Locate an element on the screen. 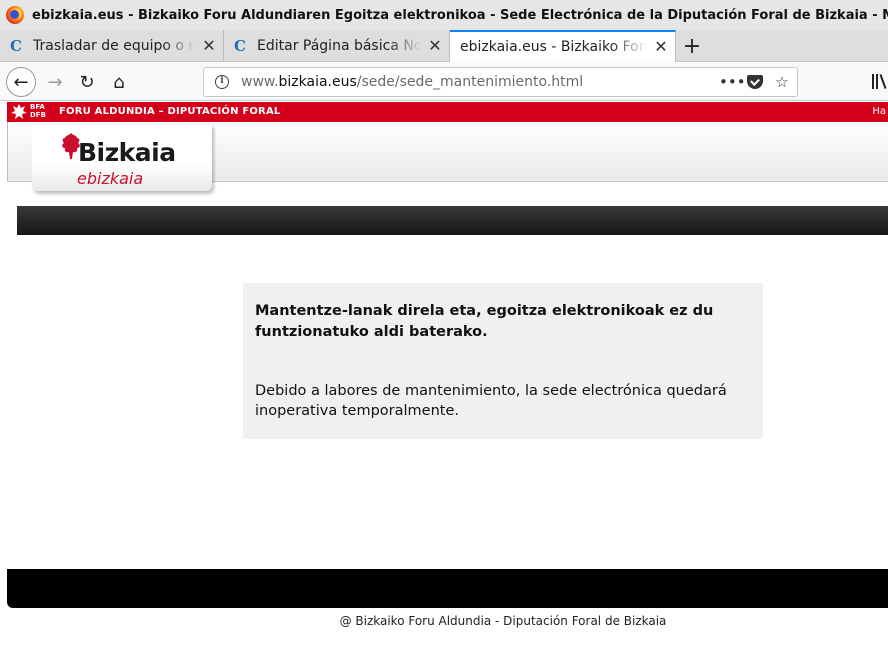 The height and width of the screenshot is (648, 888). new-tab-button: + is located at coordinates (692, 46).